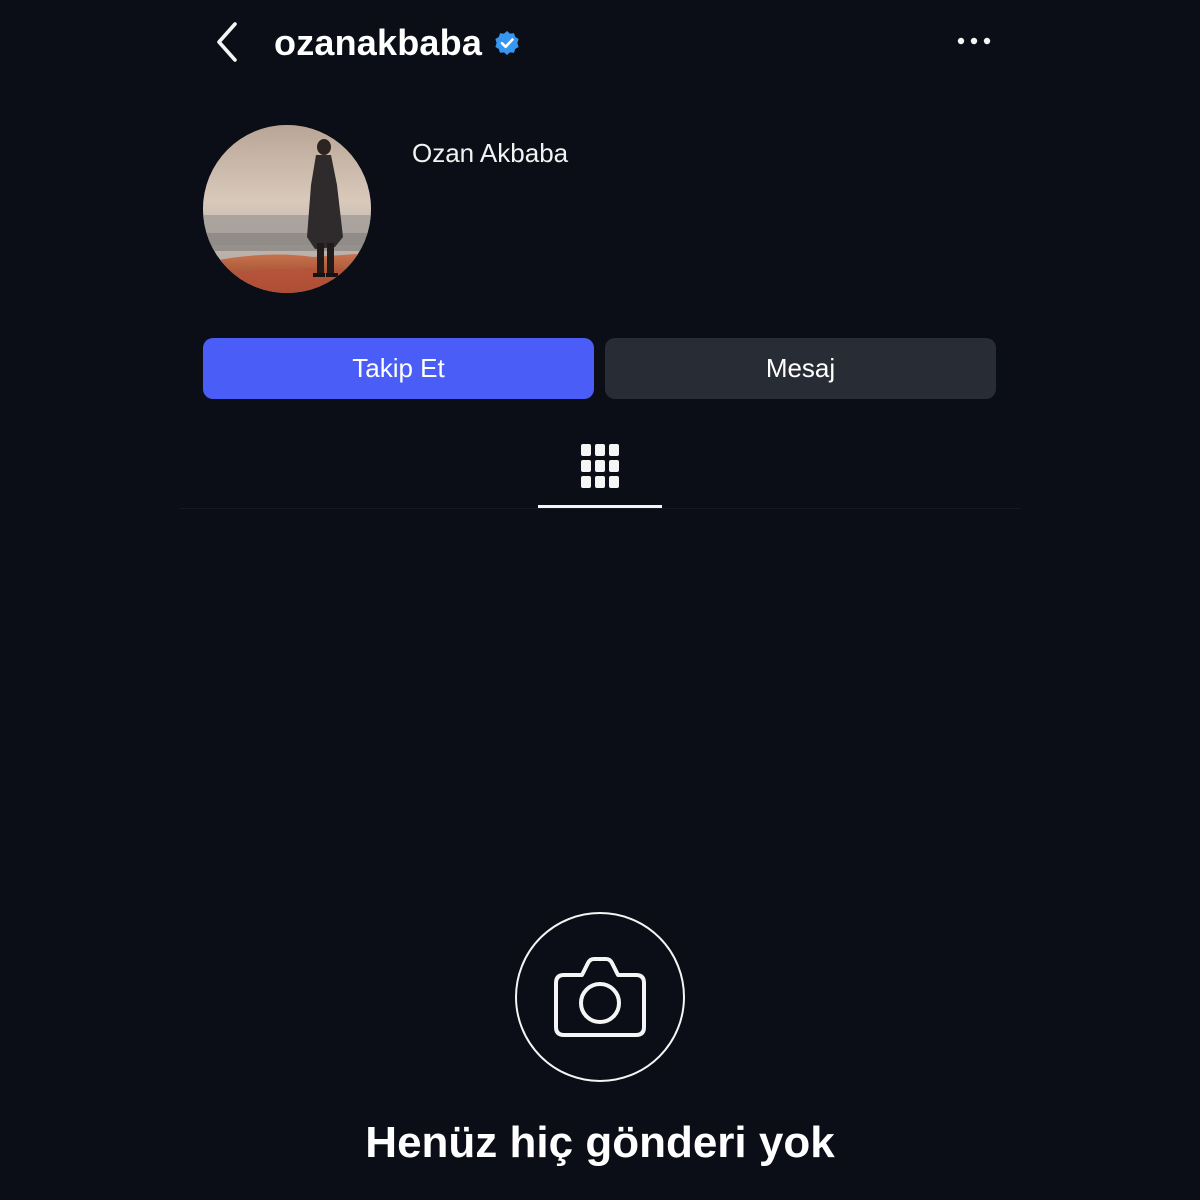  I want to click on follow-button: Takip Et, so click(398, 368).